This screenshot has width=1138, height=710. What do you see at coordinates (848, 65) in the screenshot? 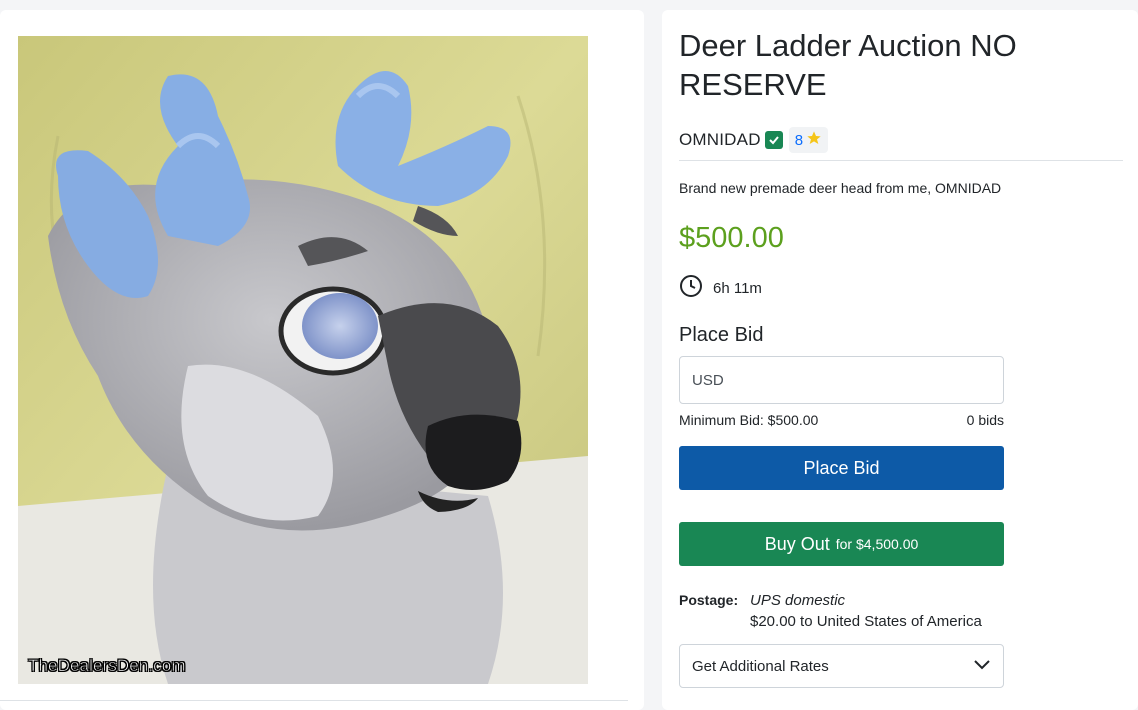
I see `listing-title: Deer Ladder Auction NO RESERVE` at bounding box center [848, 65].